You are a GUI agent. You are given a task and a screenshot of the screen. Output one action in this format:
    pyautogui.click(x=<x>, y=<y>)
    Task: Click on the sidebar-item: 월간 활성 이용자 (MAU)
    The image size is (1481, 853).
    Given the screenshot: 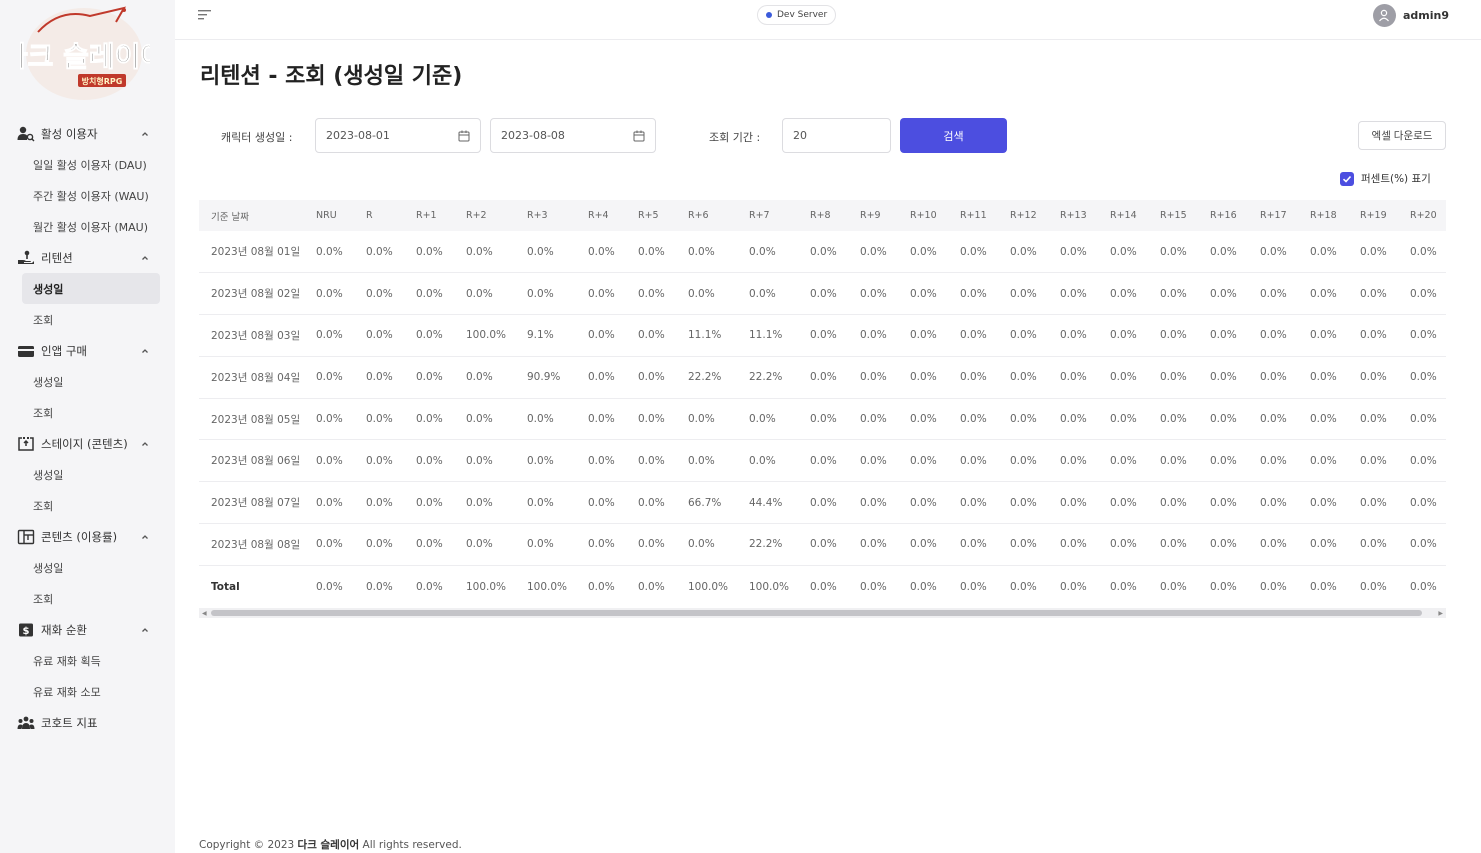 What is the action you would take?
    pyautogui.click(x=87, y=226)
    